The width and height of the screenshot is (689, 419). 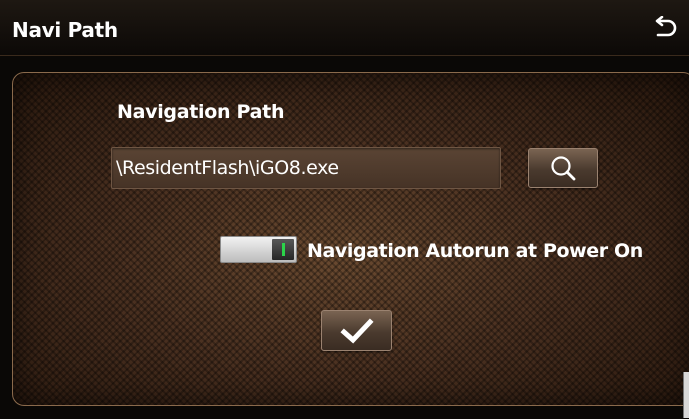 I want to click on navigation-path-field: \ResidentFlash\iGO8.exe, so click(x=306, y=168).